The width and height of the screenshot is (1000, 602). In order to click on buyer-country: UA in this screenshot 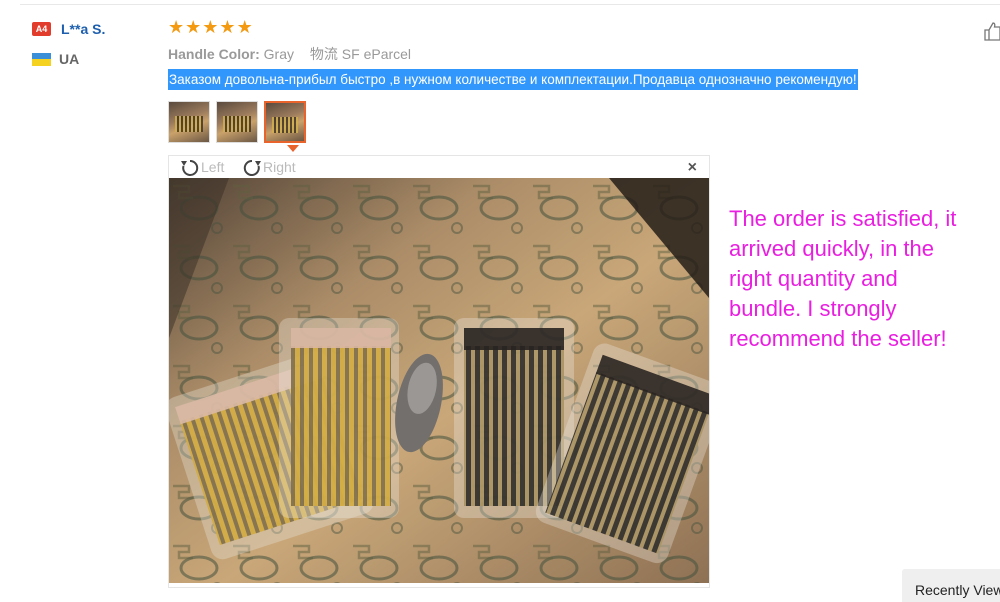, I will do `click(69, 59)`.